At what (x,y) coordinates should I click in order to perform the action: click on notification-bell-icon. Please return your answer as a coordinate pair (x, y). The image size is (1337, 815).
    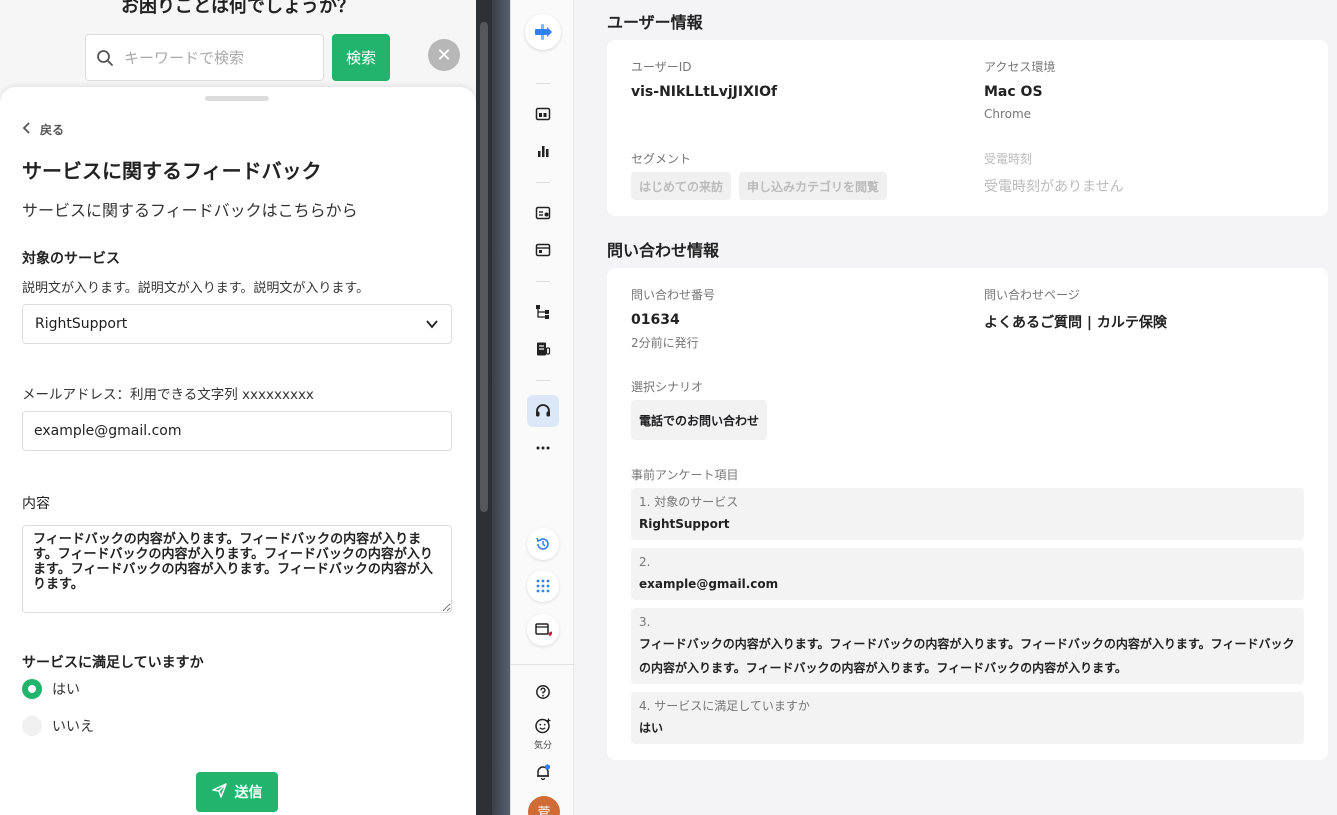
    Looking at the image, I should click on (543, 772).